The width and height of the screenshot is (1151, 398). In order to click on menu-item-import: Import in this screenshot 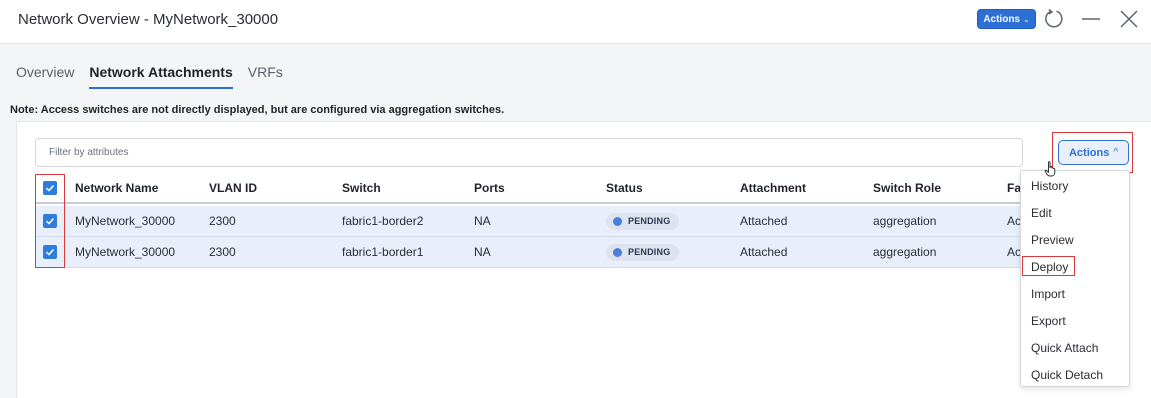, I will do `click(1048, 294)`.